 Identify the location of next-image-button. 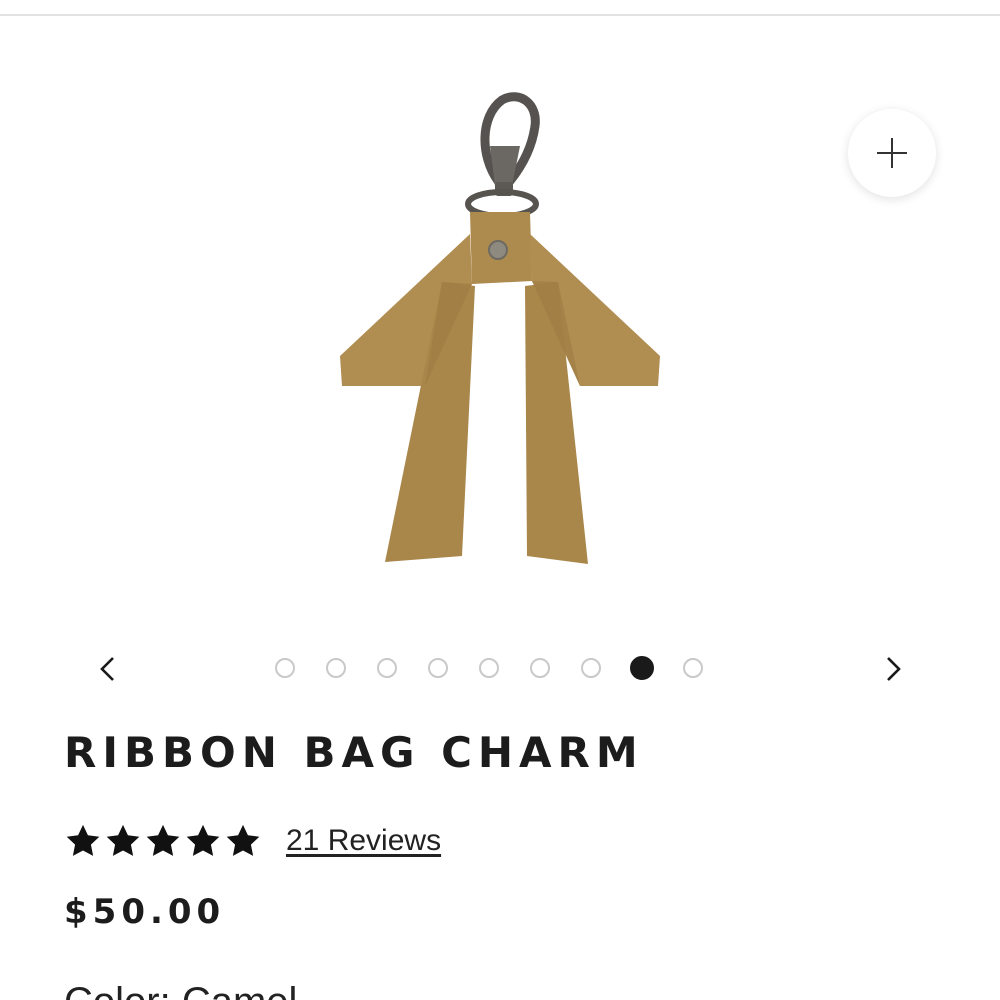
(893, 669).